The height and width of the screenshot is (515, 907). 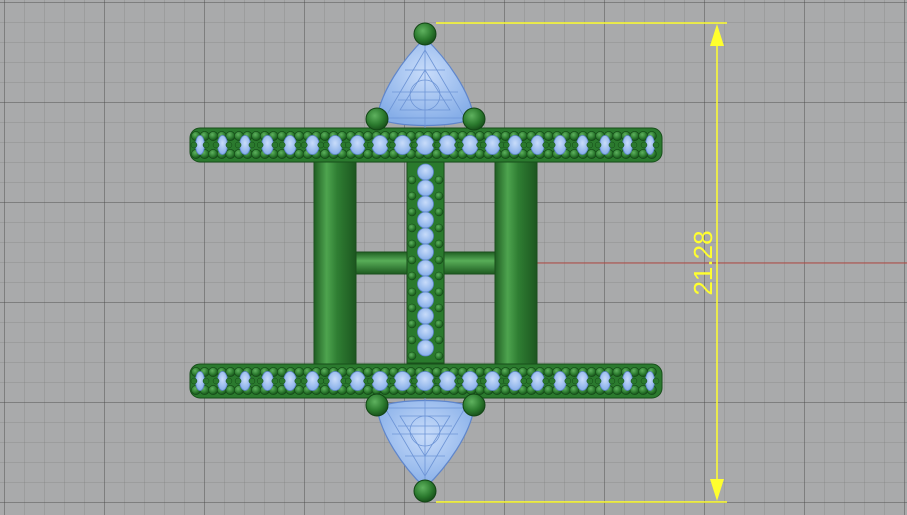 I want to click on top-left-prong, so click(x=377, y=119).